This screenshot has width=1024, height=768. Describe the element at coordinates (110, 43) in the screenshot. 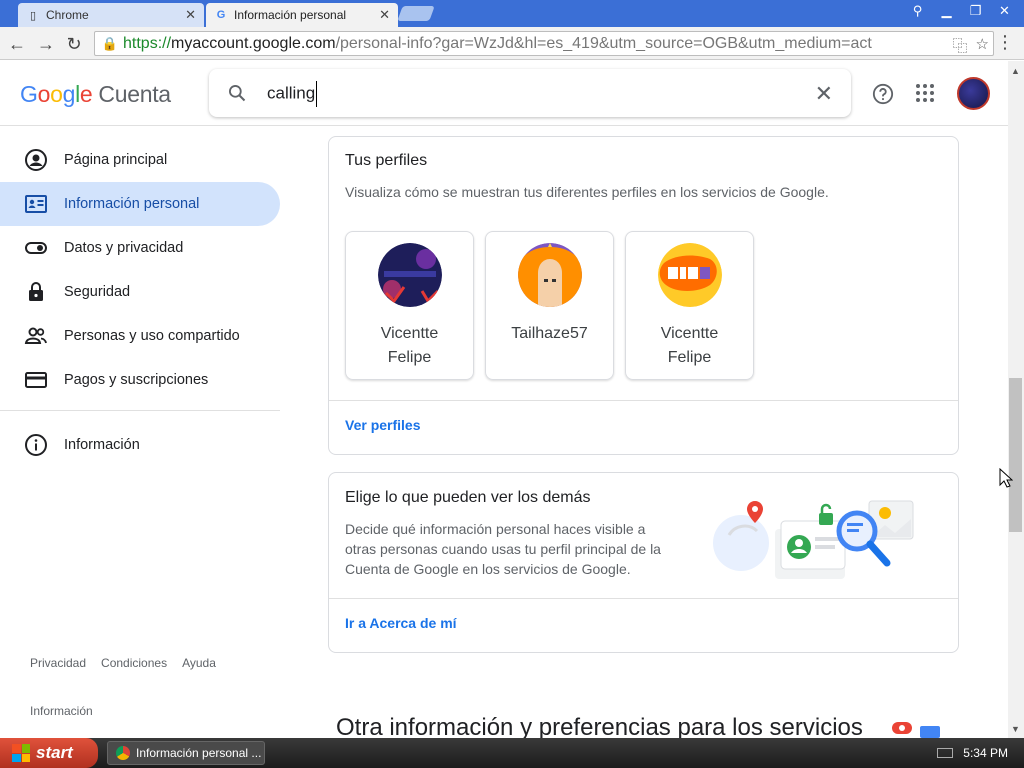

I see `lock-icon: 🔒` at that location.